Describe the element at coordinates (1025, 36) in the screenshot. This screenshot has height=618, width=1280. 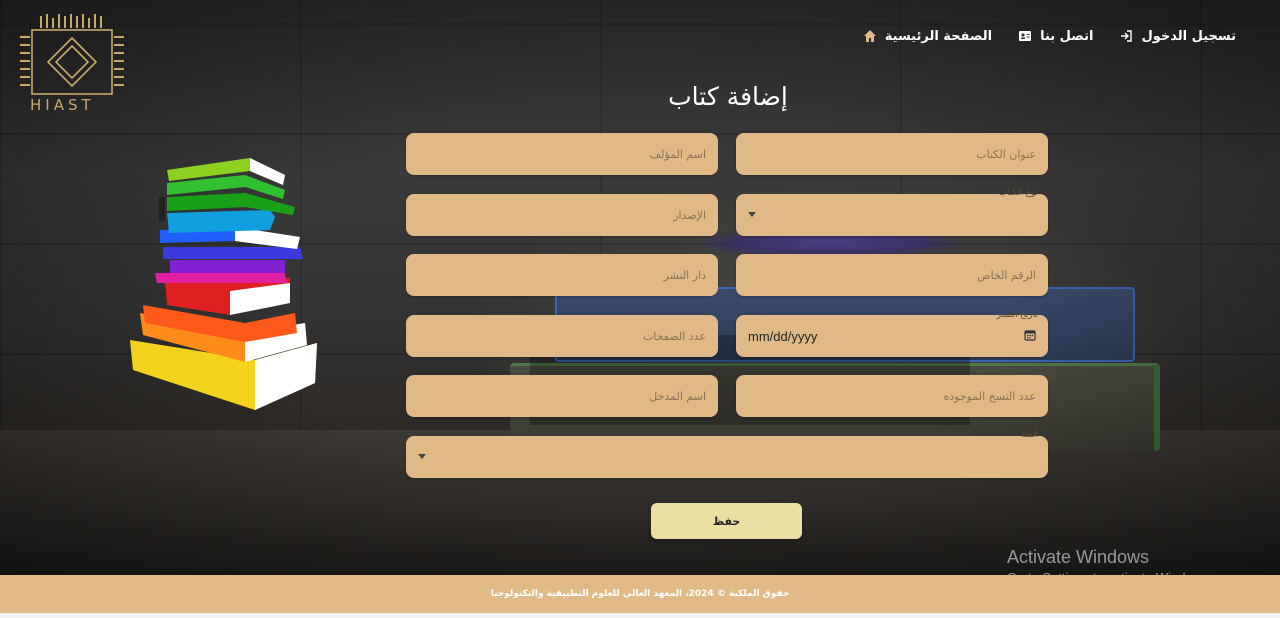
I see `contact-card-icon` at that location.